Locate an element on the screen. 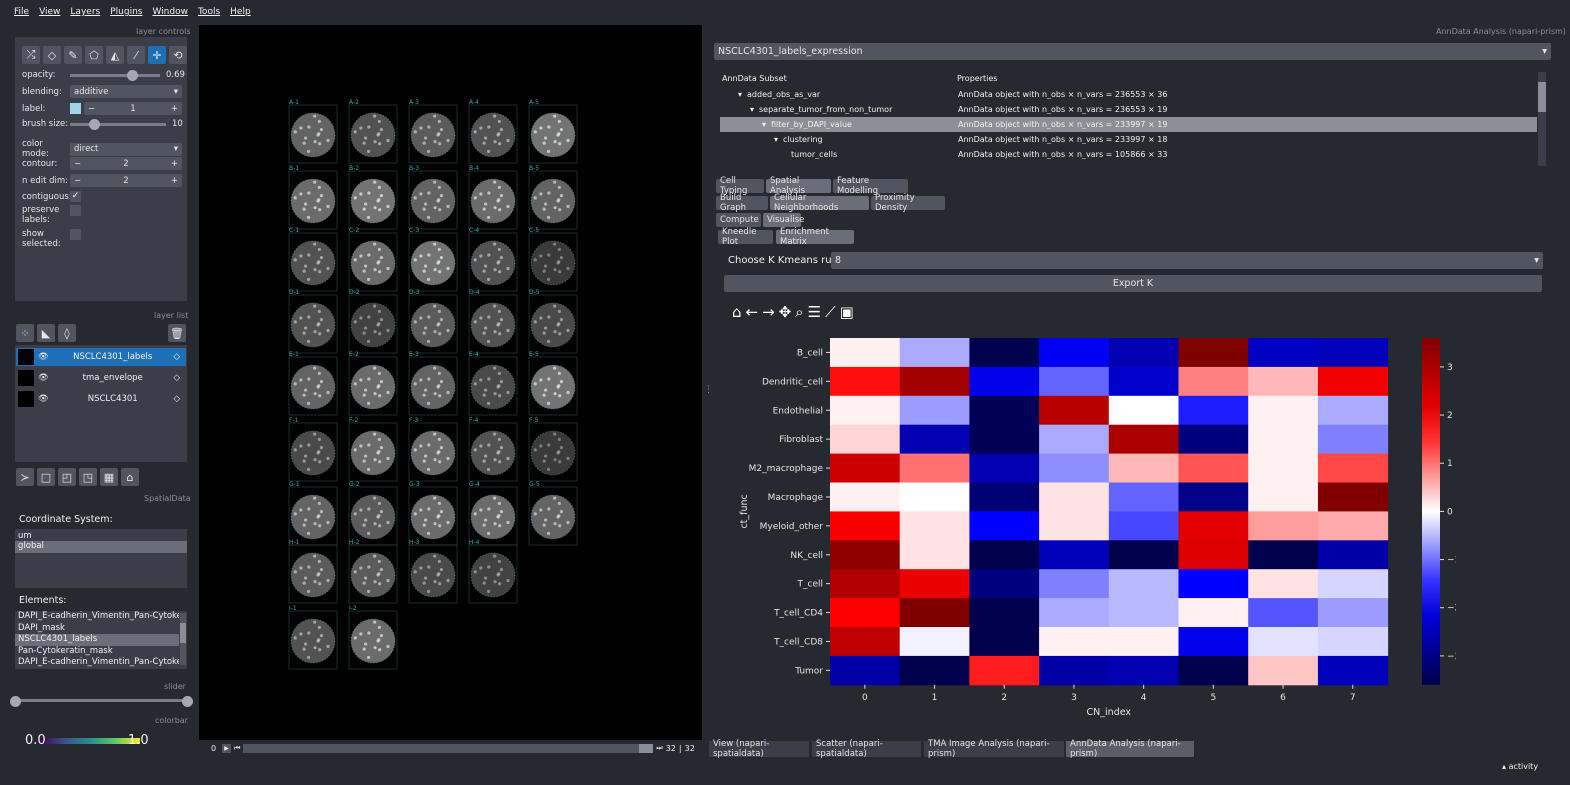 The height and width of the screenshot is (785, 1570). layer-item: 👁 NSCLC4301_labels ◇ is located at coordinates (101, 357).